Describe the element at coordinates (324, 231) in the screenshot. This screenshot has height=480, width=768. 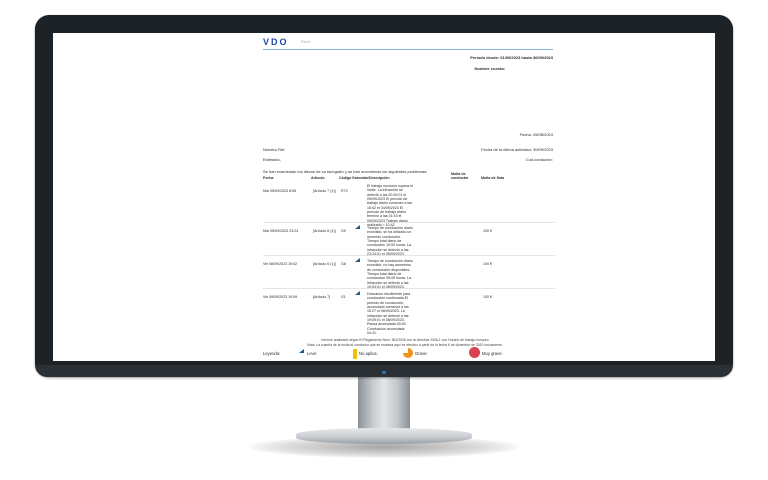
I see `row-2-articulo: [Artículo 6 (1)]` at that location.